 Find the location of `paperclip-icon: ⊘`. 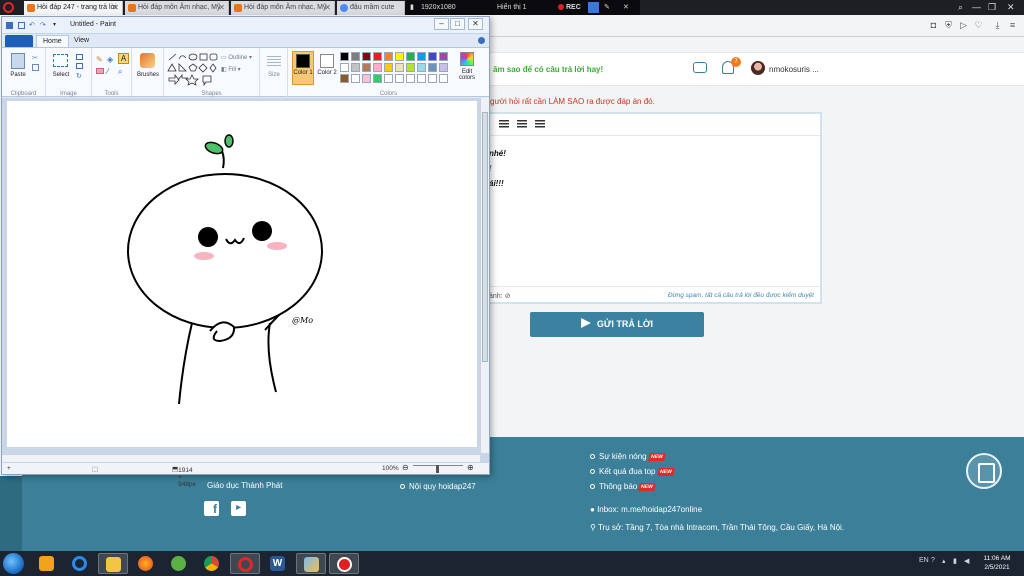

paperclip-icon: ⊘ is located at coordinates (508, 296).